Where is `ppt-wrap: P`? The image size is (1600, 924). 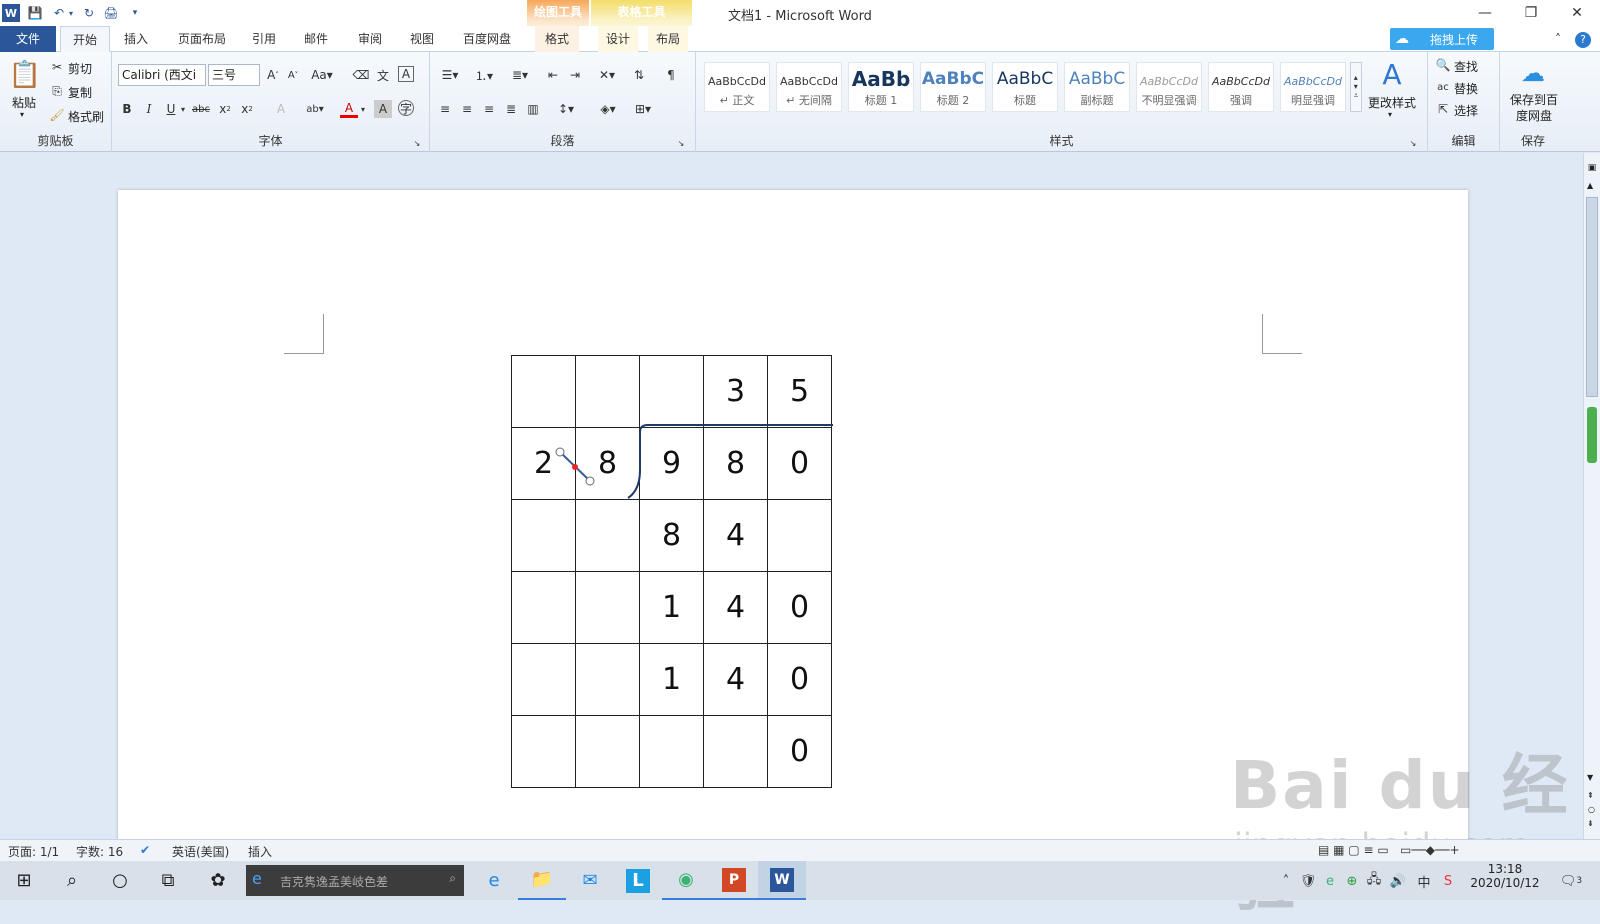
ppt-wrap: P is located at coordinates (734, 880).